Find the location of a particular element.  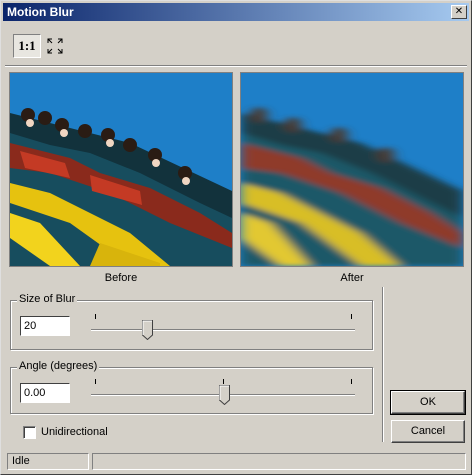

size-of-blur-group: Size of Blur is located at coordinates (191, 321).